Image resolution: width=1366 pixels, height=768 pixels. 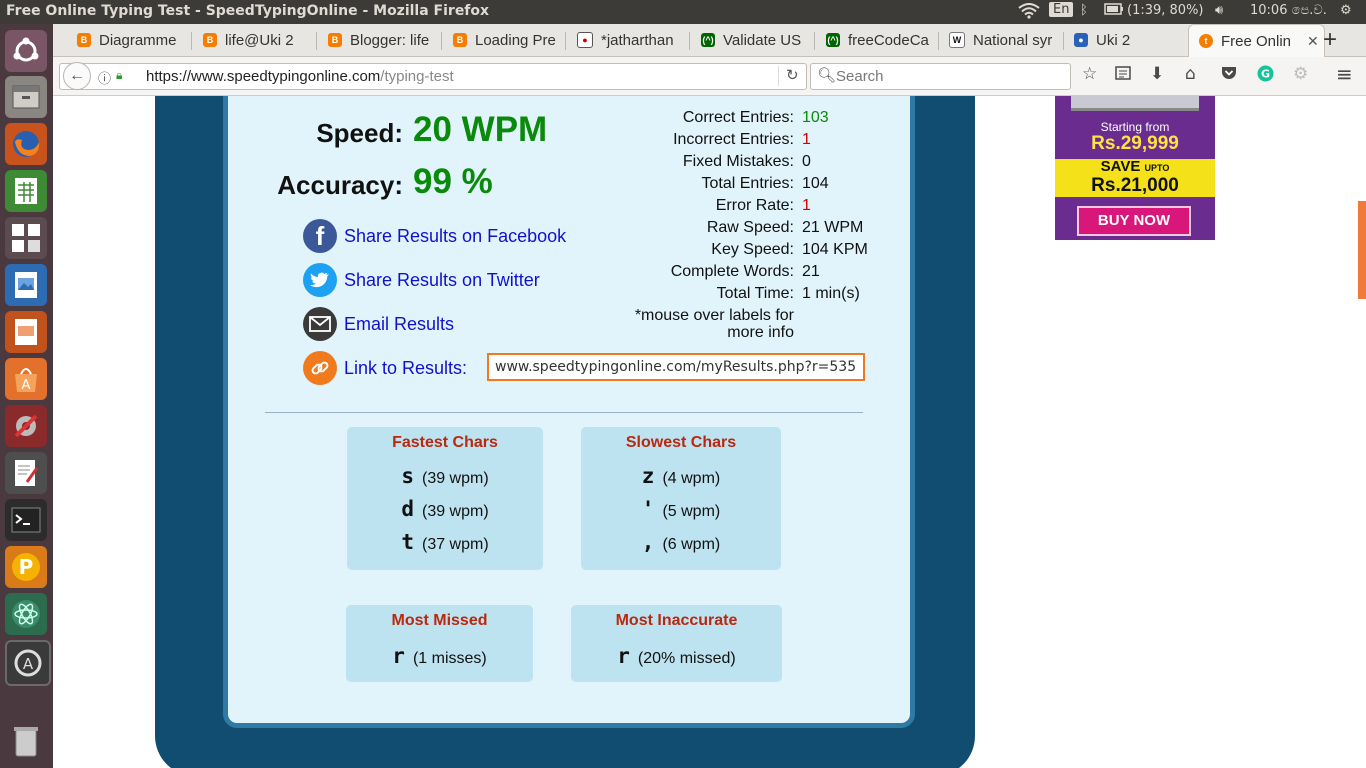 I want to click on svg-text: G, so click(x=1265, y=74).